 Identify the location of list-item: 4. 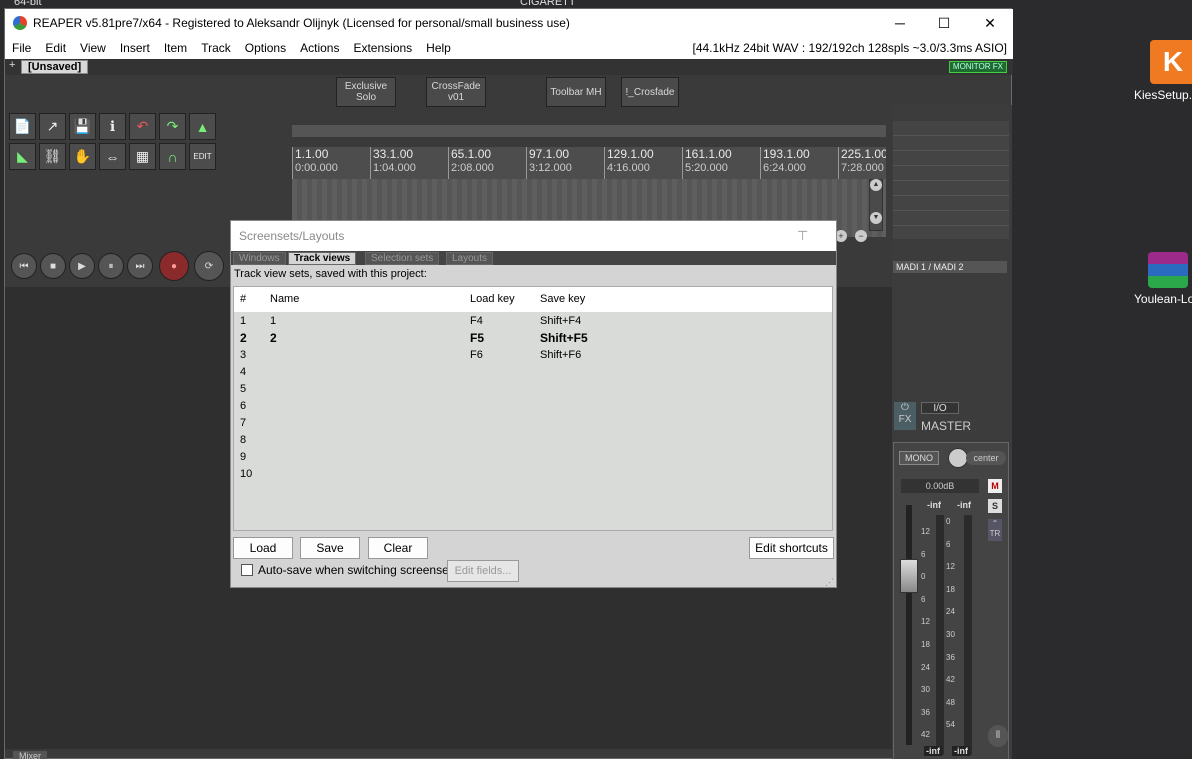
(533, 372).